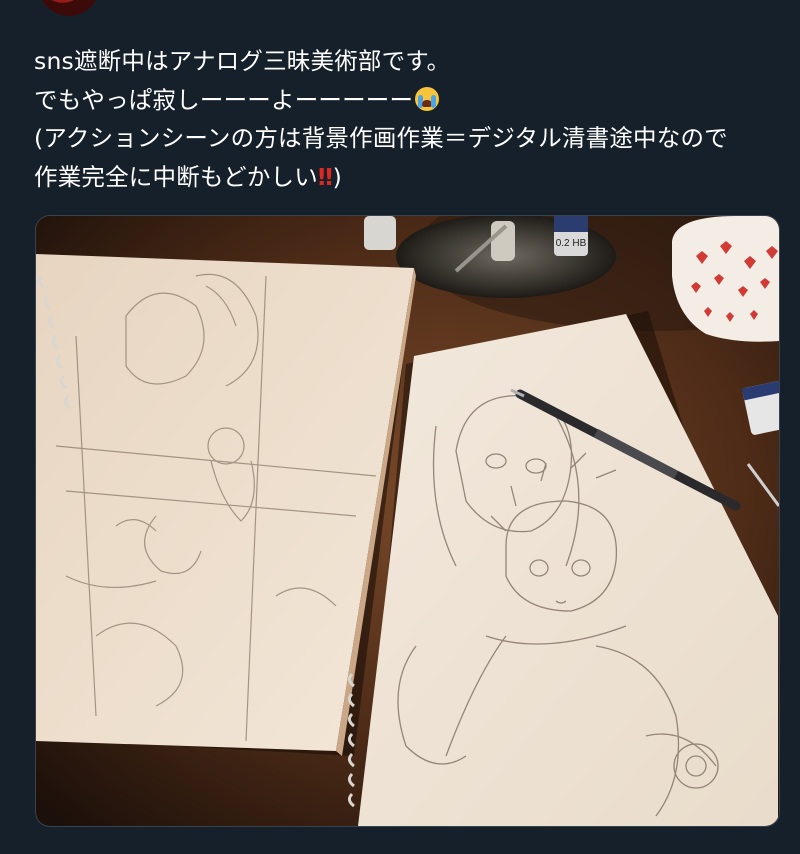  What do you see at coordinates (571, 236) in the screenshot?
I see `pencil-lead-case: 0.2 HB` at bounding box center [571, 236].